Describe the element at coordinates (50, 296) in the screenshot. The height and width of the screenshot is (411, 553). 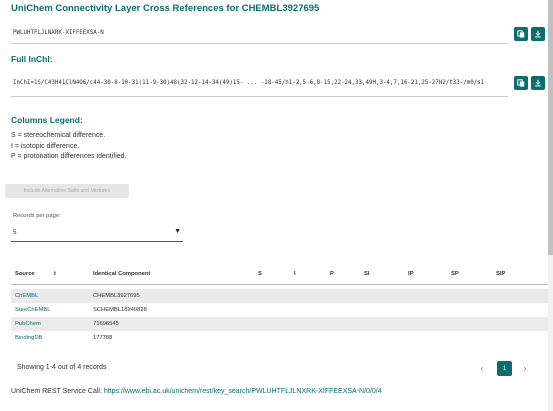
I see `source-link: ChEMBL` at that location.